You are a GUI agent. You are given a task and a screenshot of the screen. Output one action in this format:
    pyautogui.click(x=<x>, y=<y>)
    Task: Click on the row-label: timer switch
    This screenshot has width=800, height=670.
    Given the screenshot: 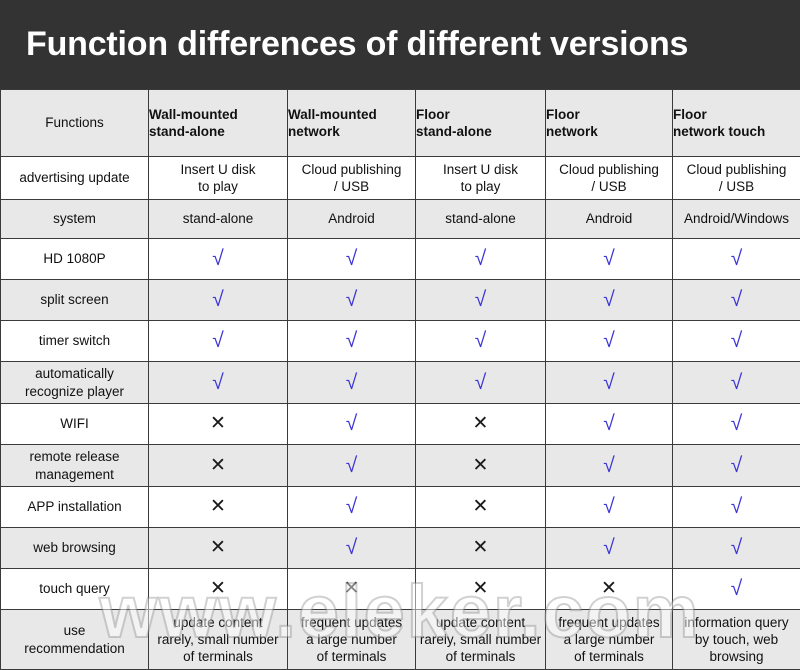 What is the action you would take?
    pyautogui.click(x=75, y=341)
    